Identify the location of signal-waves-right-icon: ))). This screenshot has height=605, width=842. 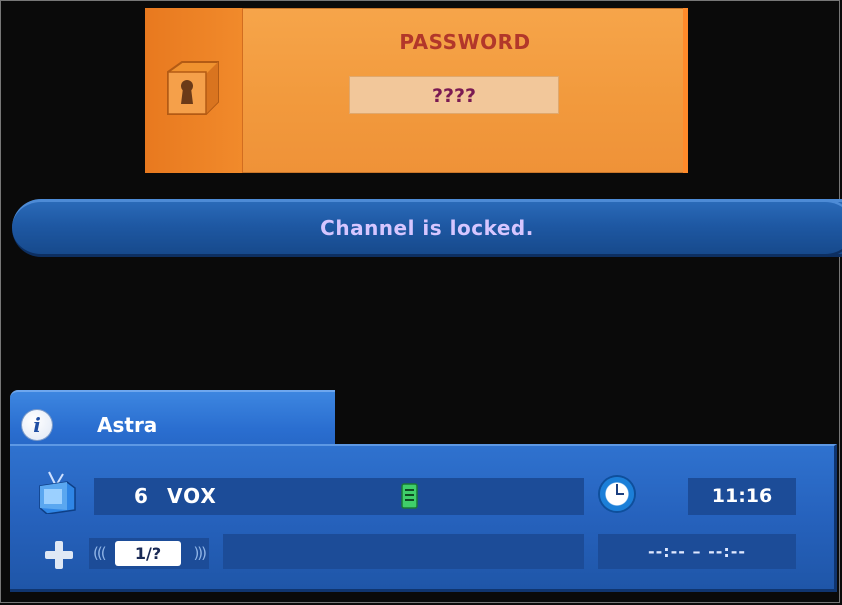
(199, 553).